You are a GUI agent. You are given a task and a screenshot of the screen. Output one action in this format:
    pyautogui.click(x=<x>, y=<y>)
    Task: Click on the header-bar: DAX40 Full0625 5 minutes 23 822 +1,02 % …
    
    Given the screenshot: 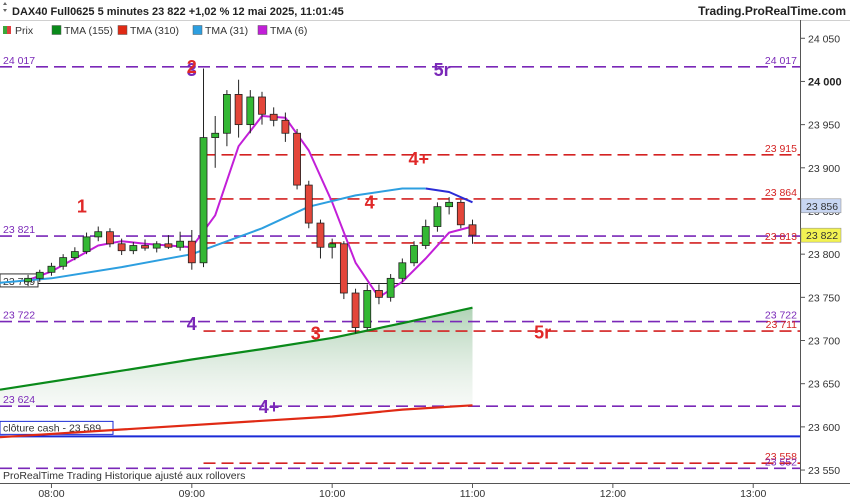 What is the action you would take?
    pyautogui.click(x=424, y=10)
    